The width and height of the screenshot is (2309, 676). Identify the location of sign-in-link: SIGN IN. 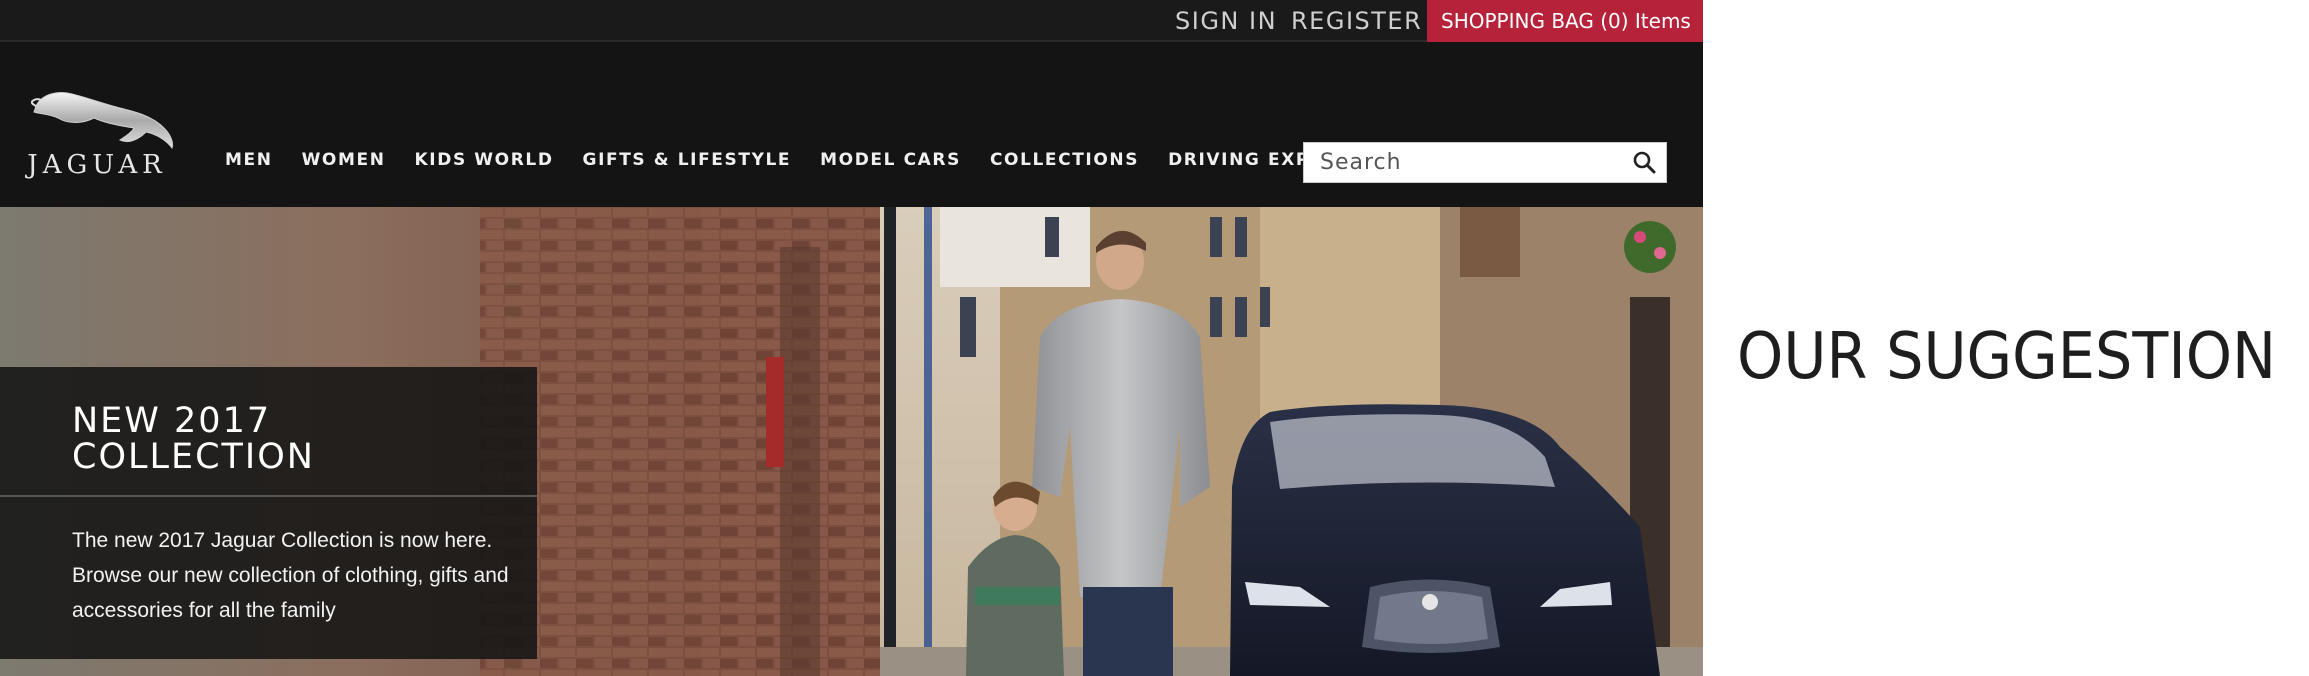
(1226, 21).